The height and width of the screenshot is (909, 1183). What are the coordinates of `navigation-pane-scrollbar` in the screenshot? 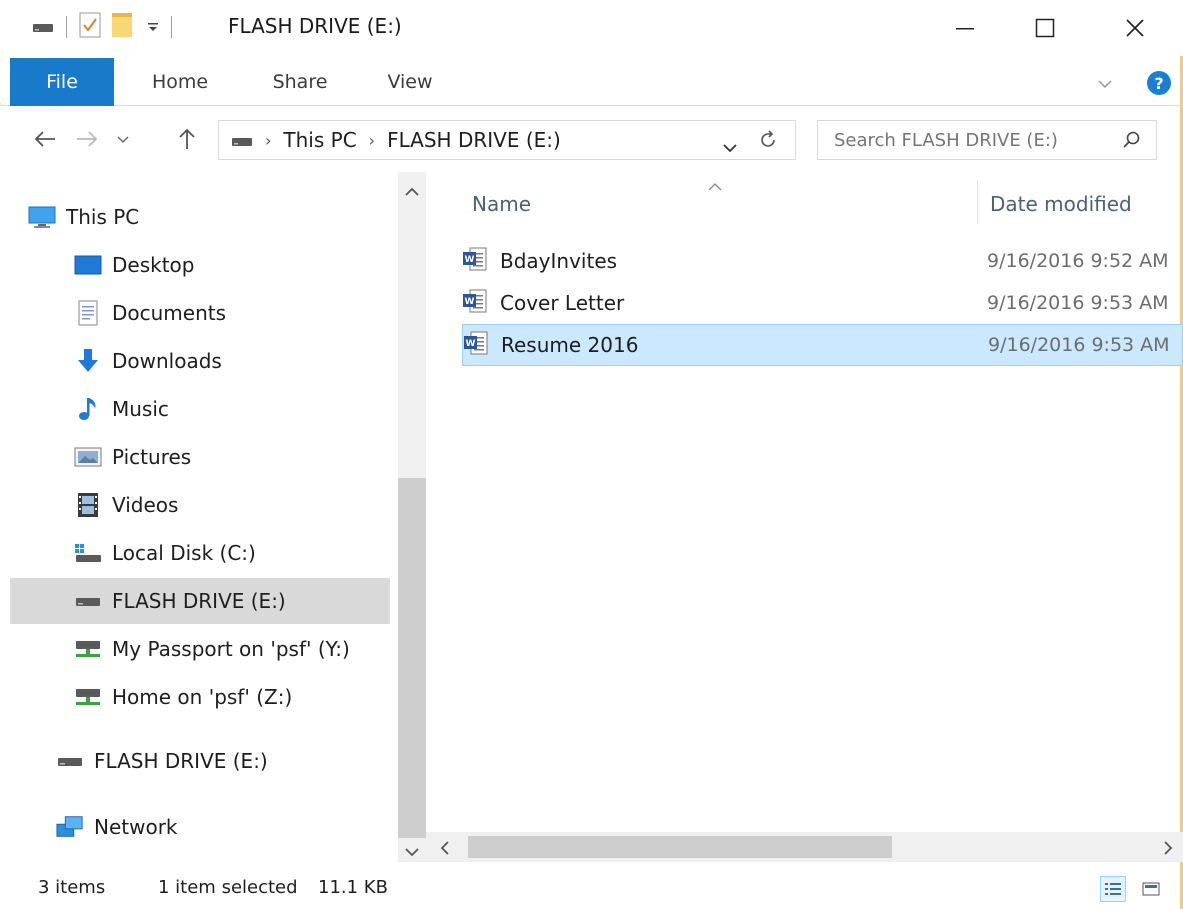 It's located at (412, 517).